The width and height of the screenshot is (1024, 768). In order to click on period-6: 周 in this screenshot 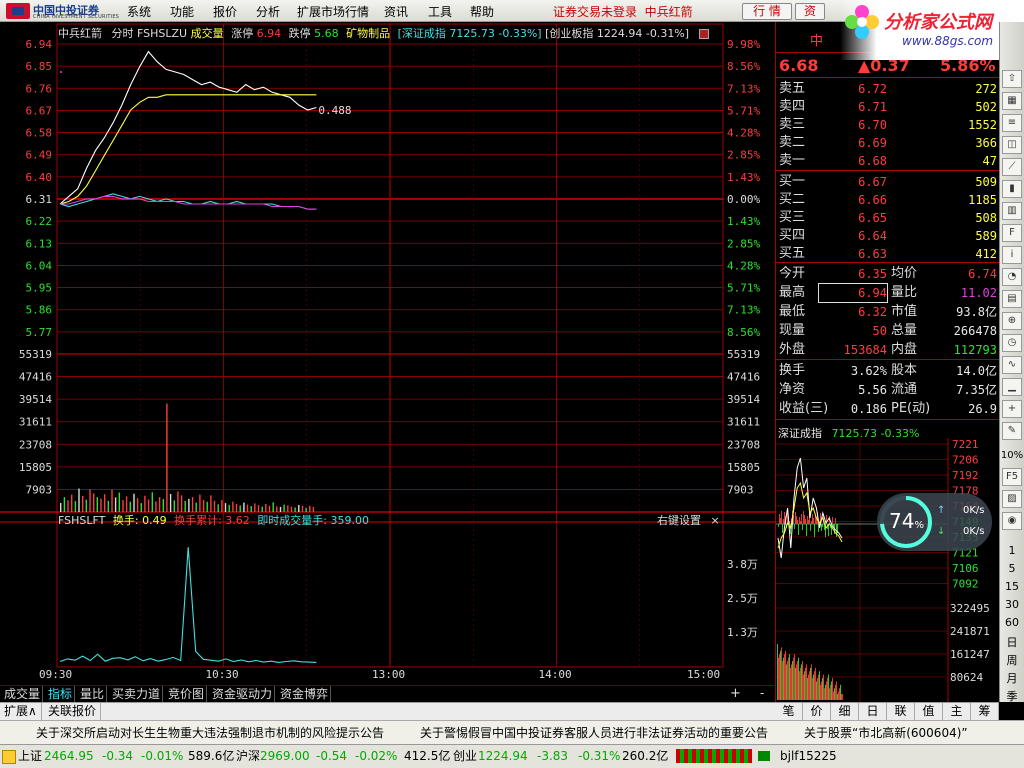, I will do `click(1012, 660)`.